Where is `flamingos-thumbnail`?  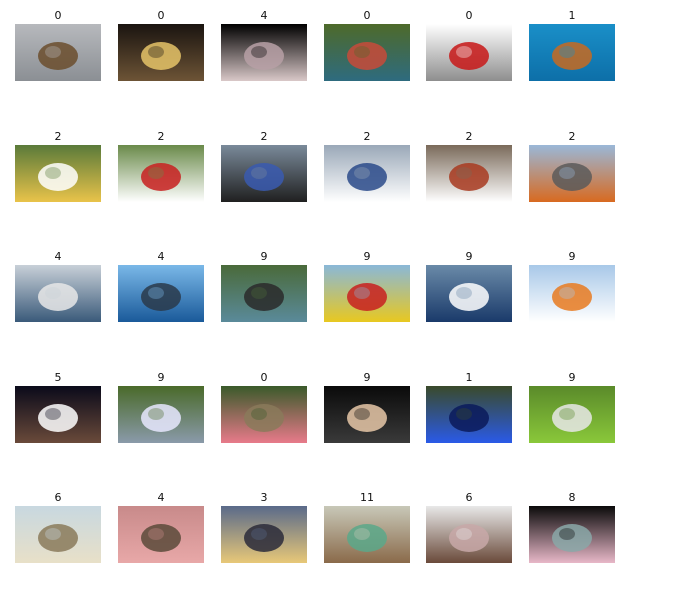
flamingos-thumbnail is located at coordinates (264, 414).